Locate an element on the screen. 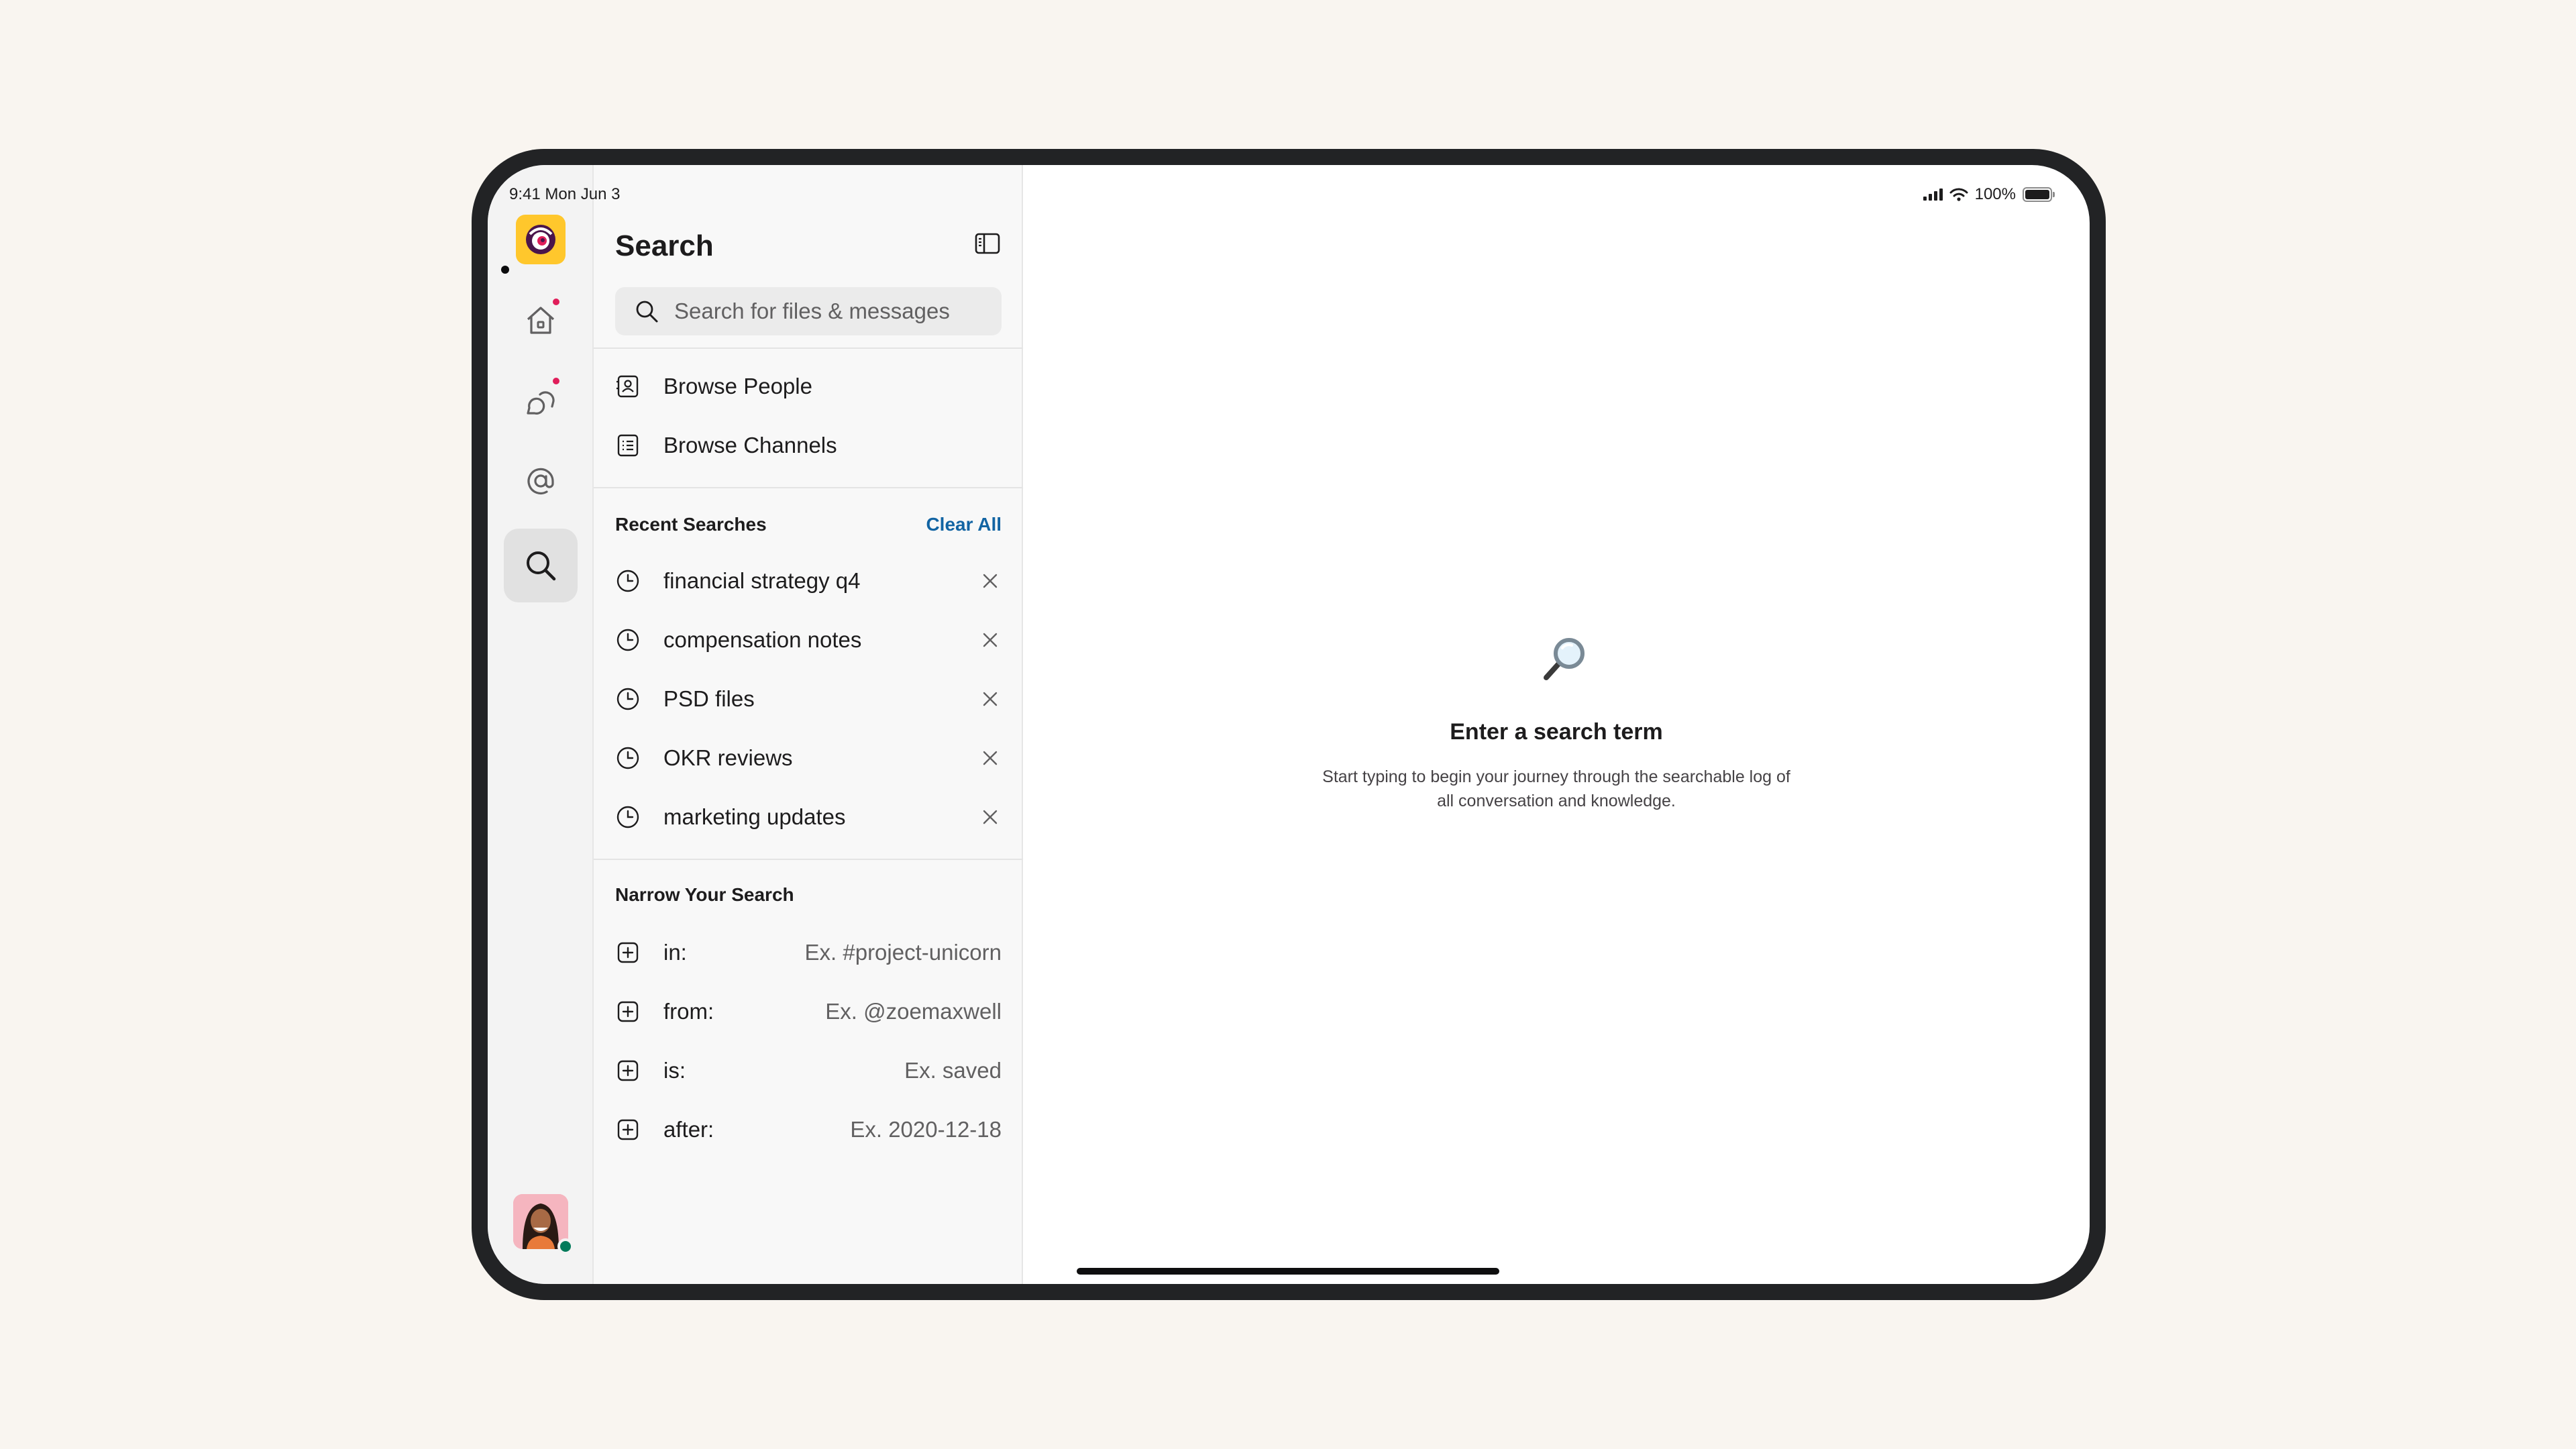  contact-card-icon is located at coordinates (627, 386).